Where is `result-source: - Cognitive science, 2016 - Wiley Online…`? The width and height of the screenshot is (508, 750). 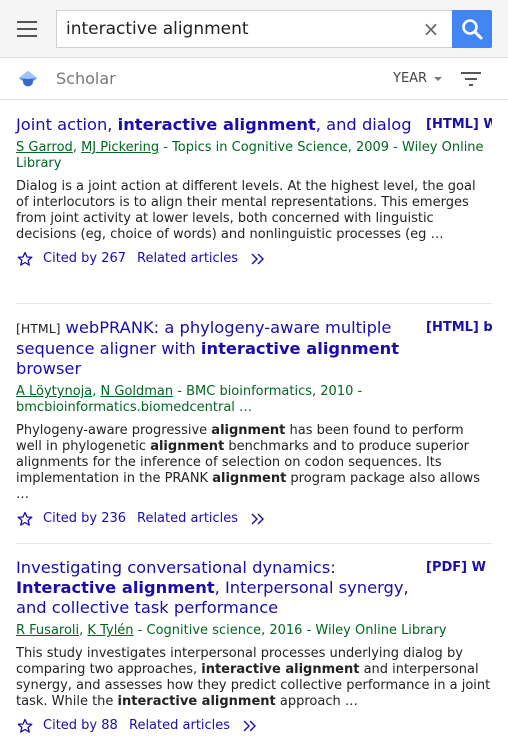 result-source: - Cognitive science, 2016 - Wiley Online… is located at coordinates (290, 630).